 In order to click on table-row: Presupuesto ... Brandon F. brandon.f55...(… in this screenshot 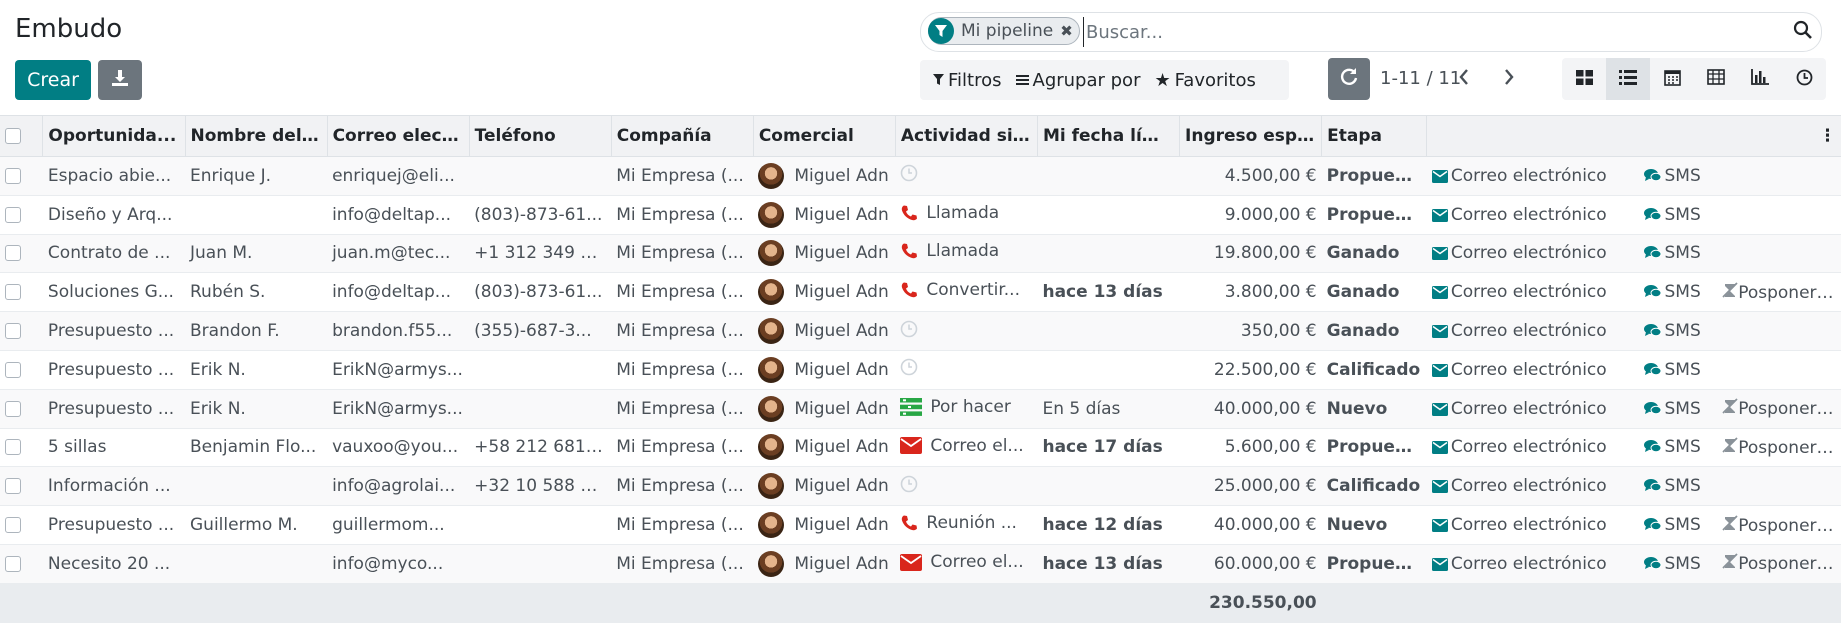, I will do `click(920, 331)`.